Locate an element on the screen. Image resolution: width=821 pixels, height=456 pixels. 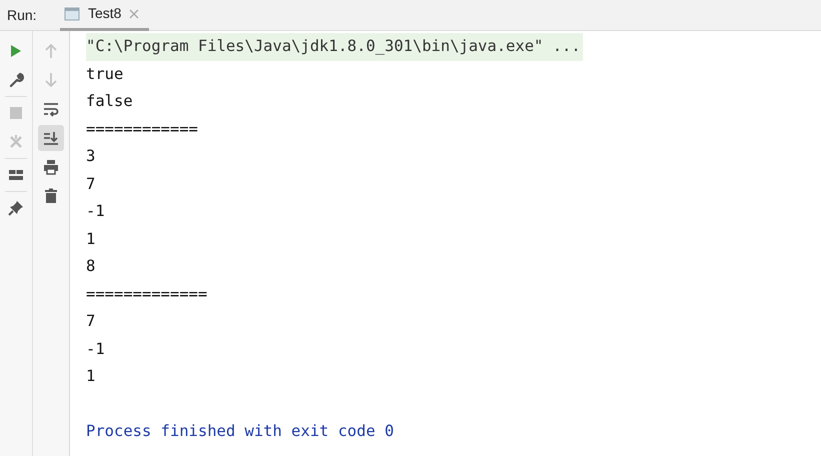
output-line: ============ is located at coordinates (142, 129).